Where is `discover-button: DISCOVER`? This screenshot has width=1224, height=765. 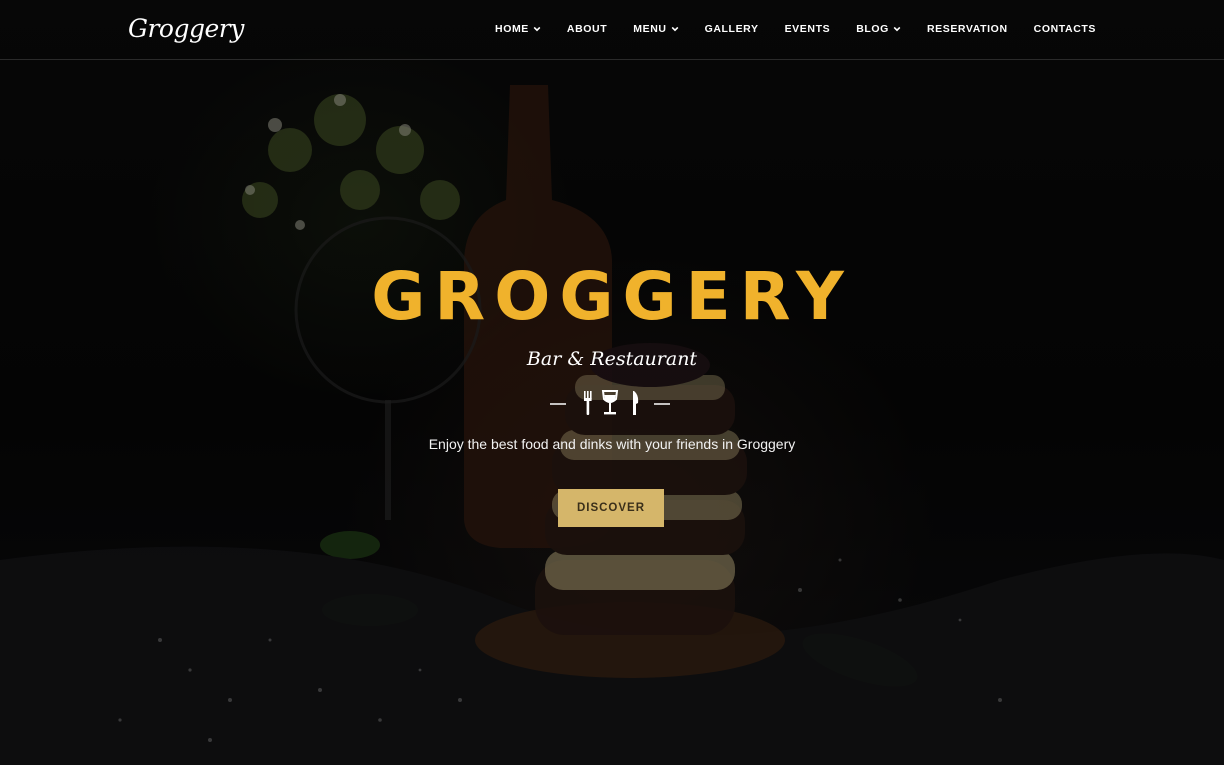 discover-button: DISCOVER is located at coordinates (611, 508).